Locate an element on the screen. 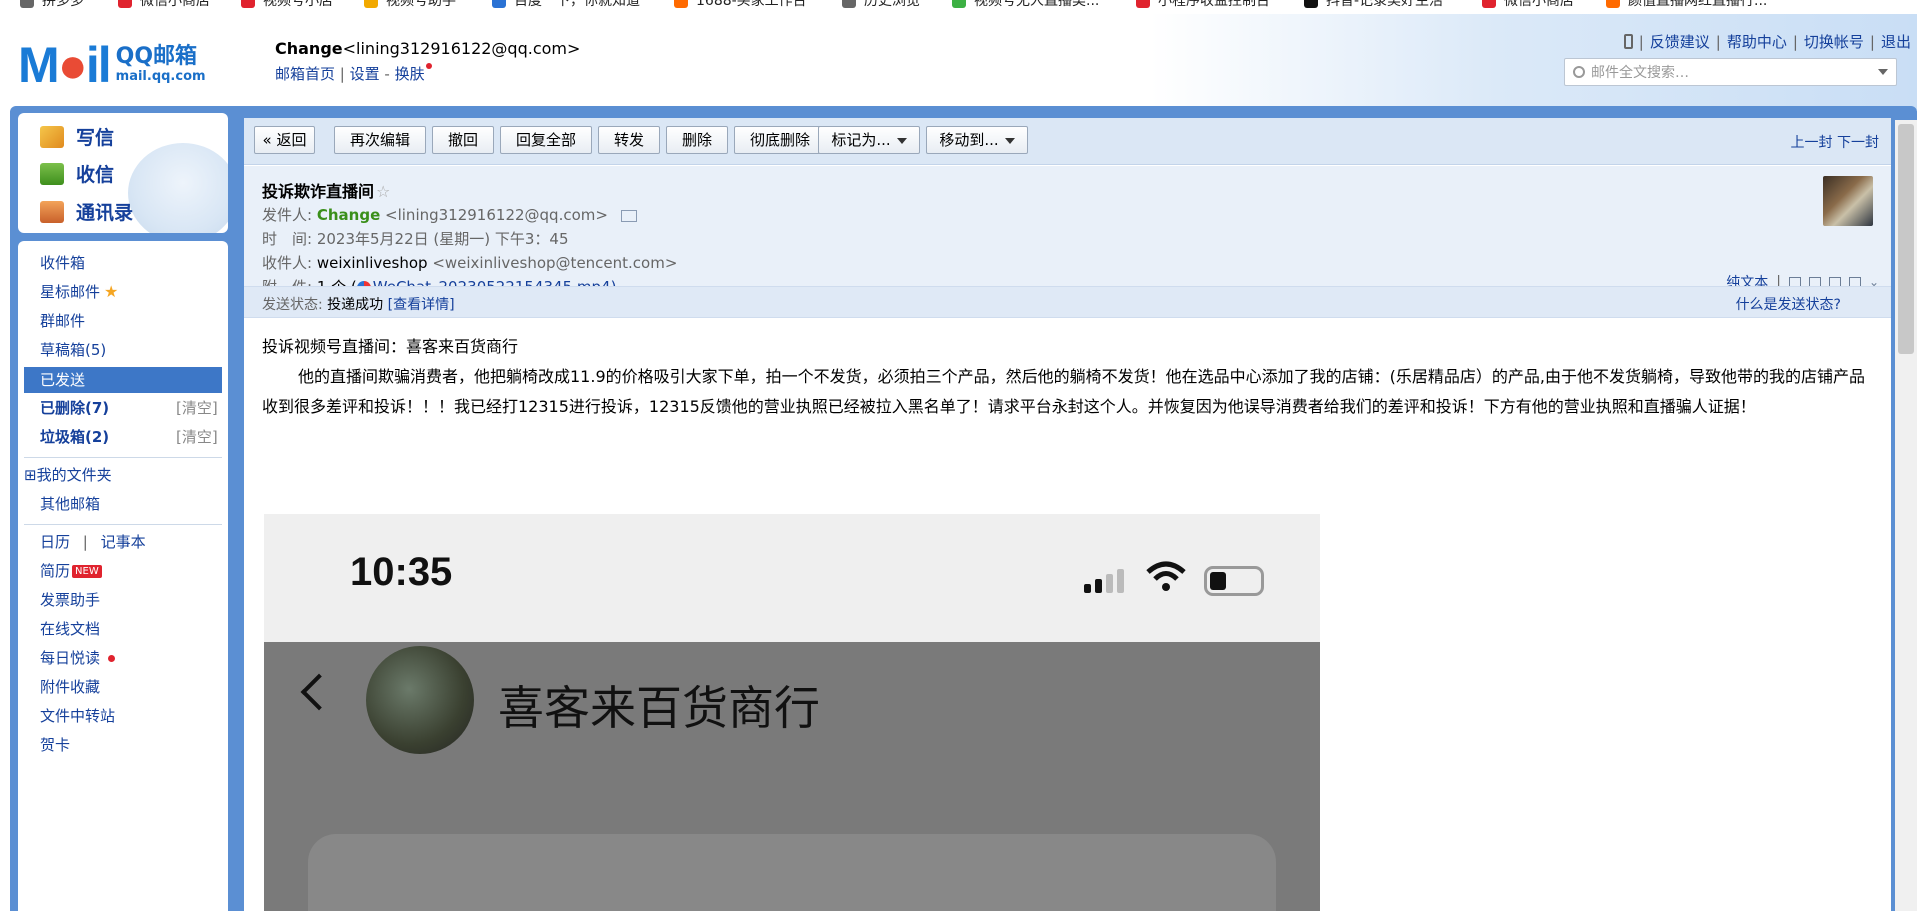 The image size is (1917, 911). logo-mark: M●il is located at coordinates (65, 65).